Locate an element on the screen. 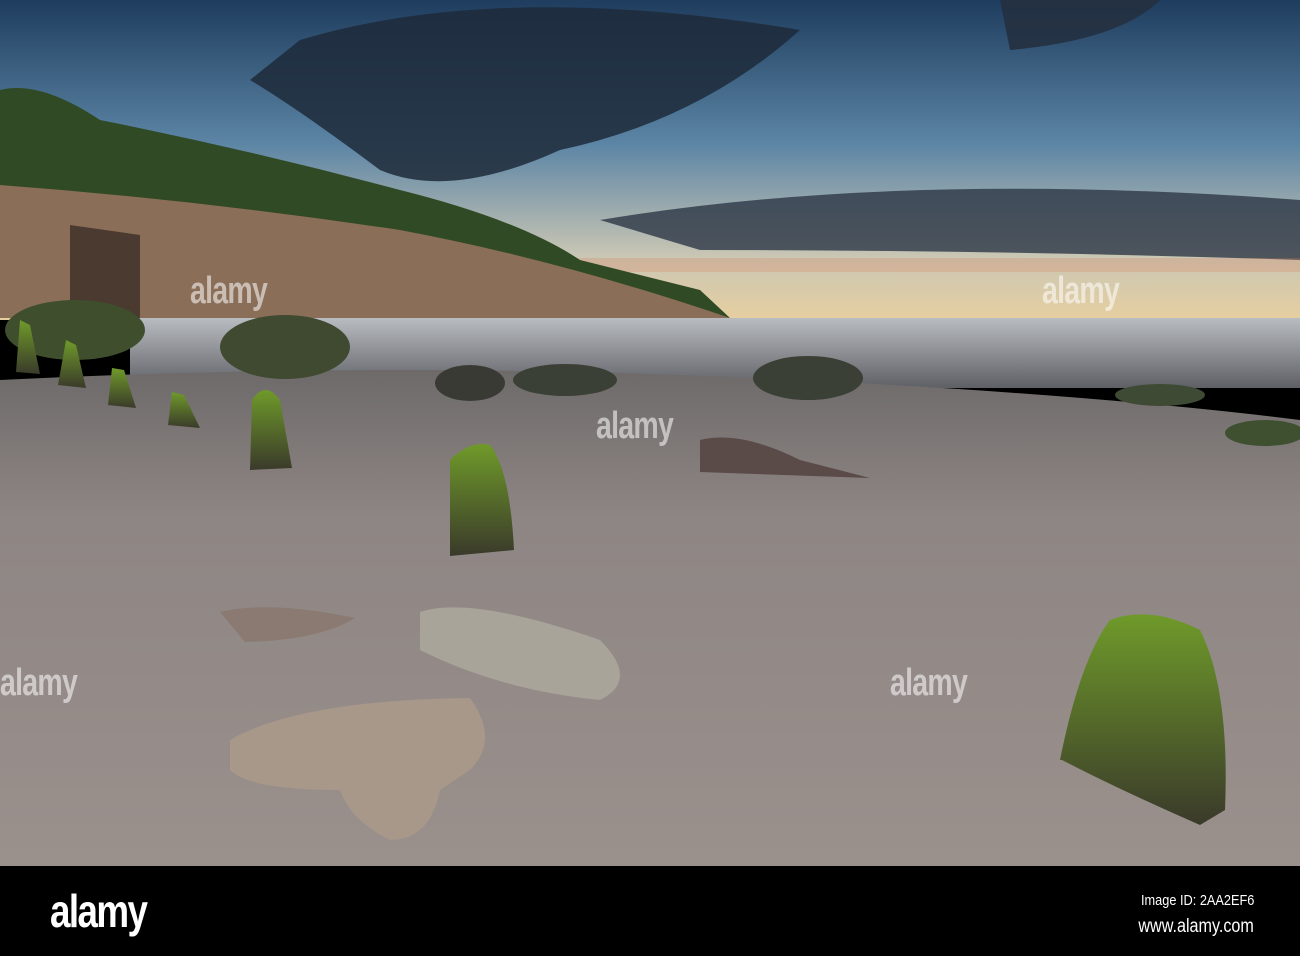  image-id: Image ID: 2AA2EF6 is located at coordinates (1197, 900).